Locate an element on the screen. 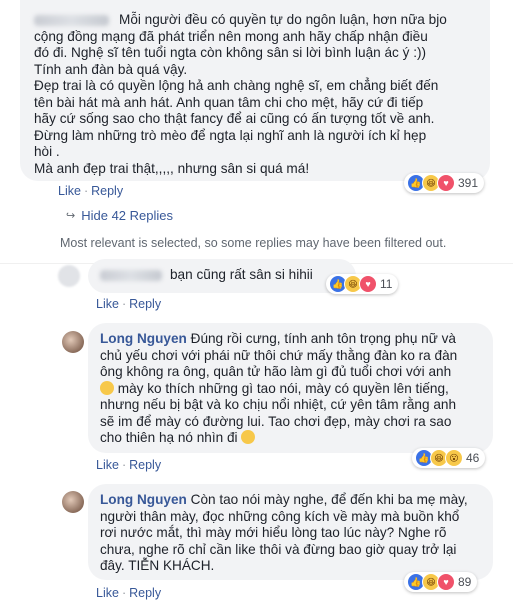 The height and width of the screenshot is (604, 513). comment-2-text: bạn cũng rất sân si hihii is located at coordinates (241, 274).